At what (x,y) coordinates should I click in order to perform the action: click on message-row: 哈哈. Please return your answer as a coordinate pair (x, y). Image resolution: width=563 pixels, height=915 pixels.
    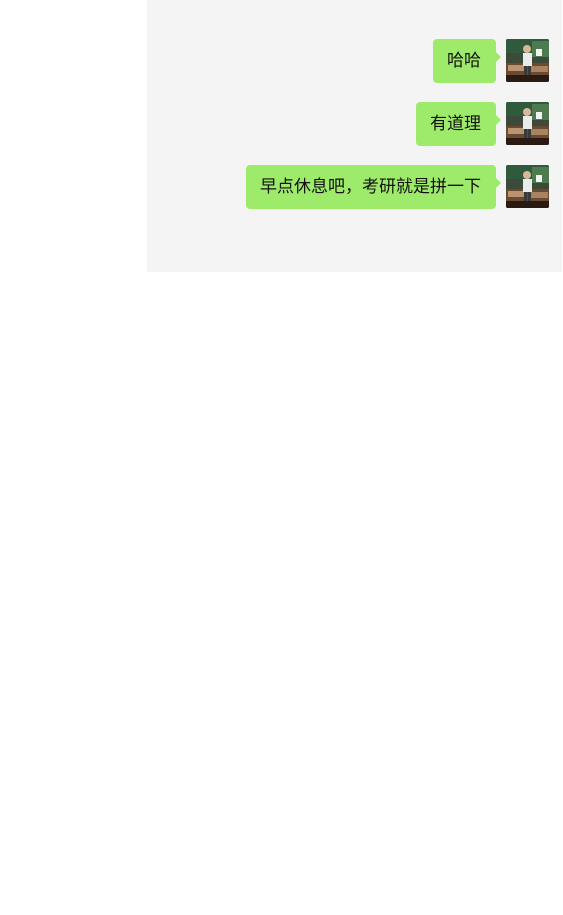
    Looking at the image, I should click on (491, 61).